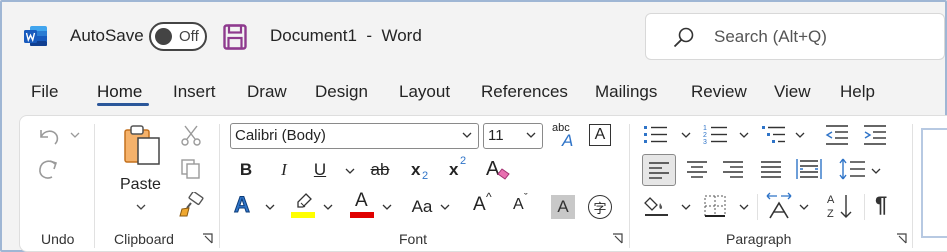  I want to click on strikethrough-button: ab, so click(380, 170).